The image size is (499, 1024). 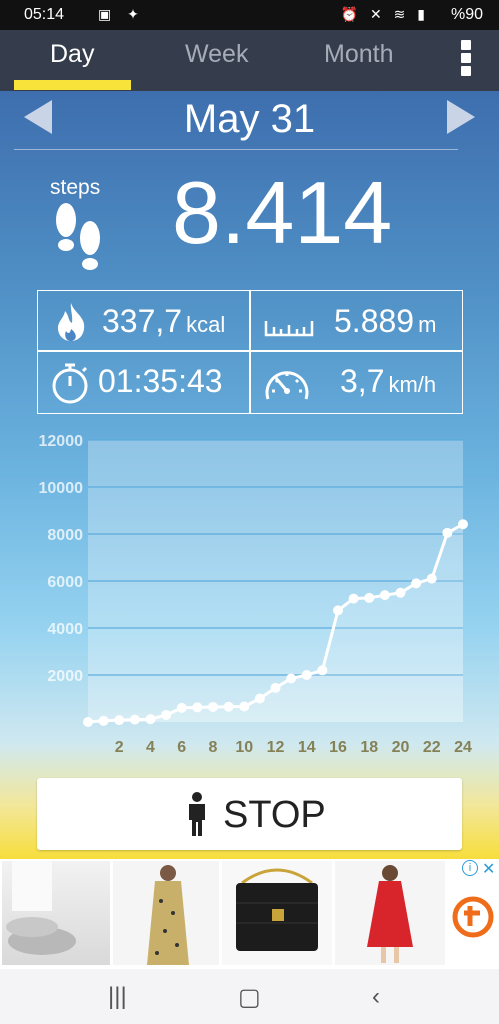 I want to click on chart-y-tick-label: 4000, so click(x=65, y=629).